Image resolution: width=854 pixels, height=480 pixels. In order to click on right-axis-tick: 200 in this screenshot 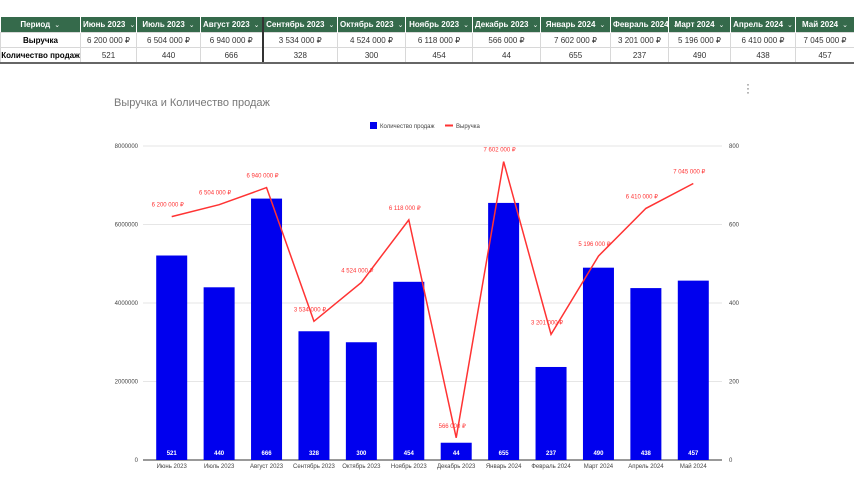, I will do `click(734, 383)`.